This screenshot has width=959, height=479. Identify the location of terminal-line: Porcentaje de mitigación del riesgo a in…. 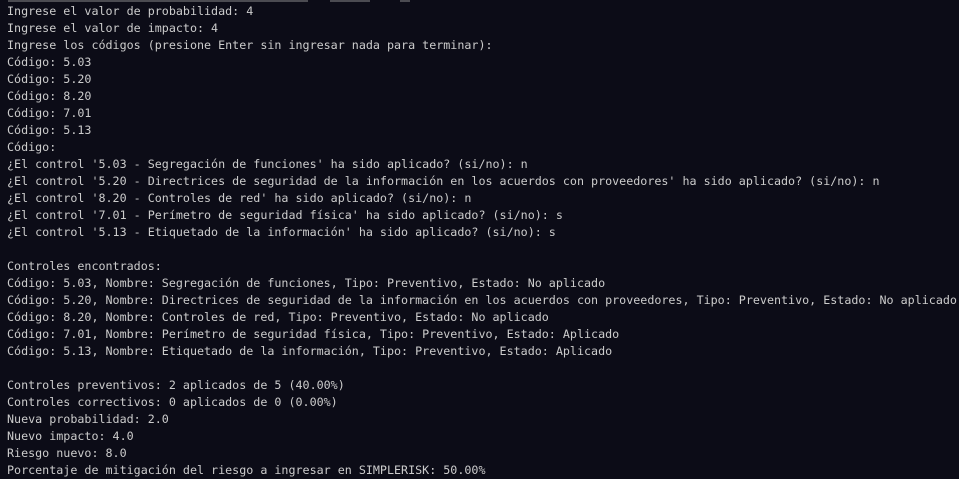
(246, 470).